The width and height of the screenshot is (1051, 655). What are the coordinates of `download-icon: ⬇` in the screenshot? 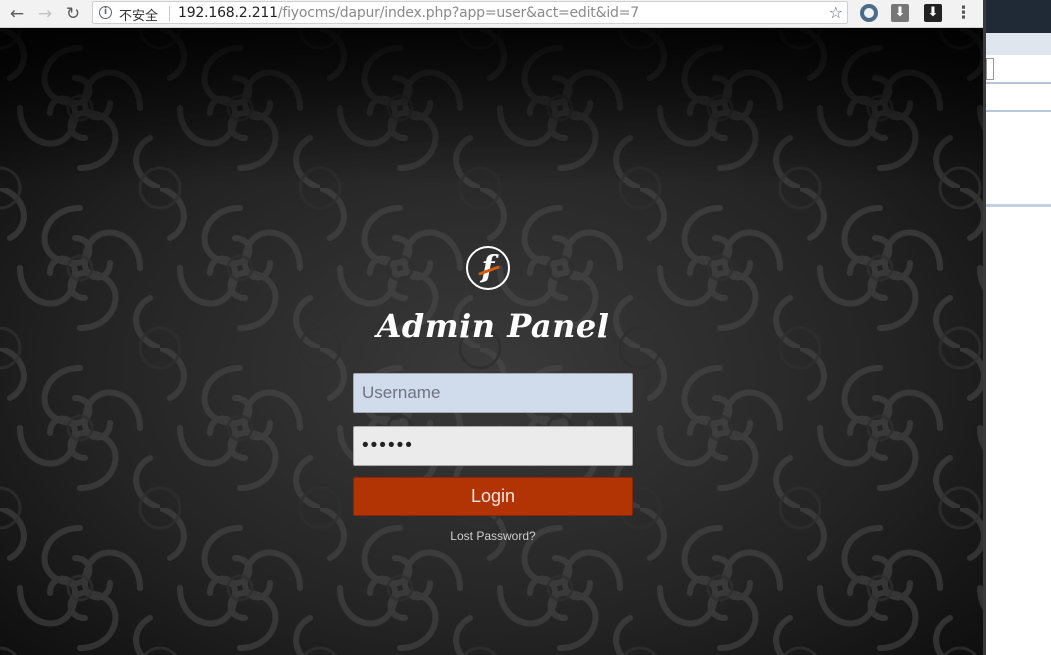 It's located at (900, 13).